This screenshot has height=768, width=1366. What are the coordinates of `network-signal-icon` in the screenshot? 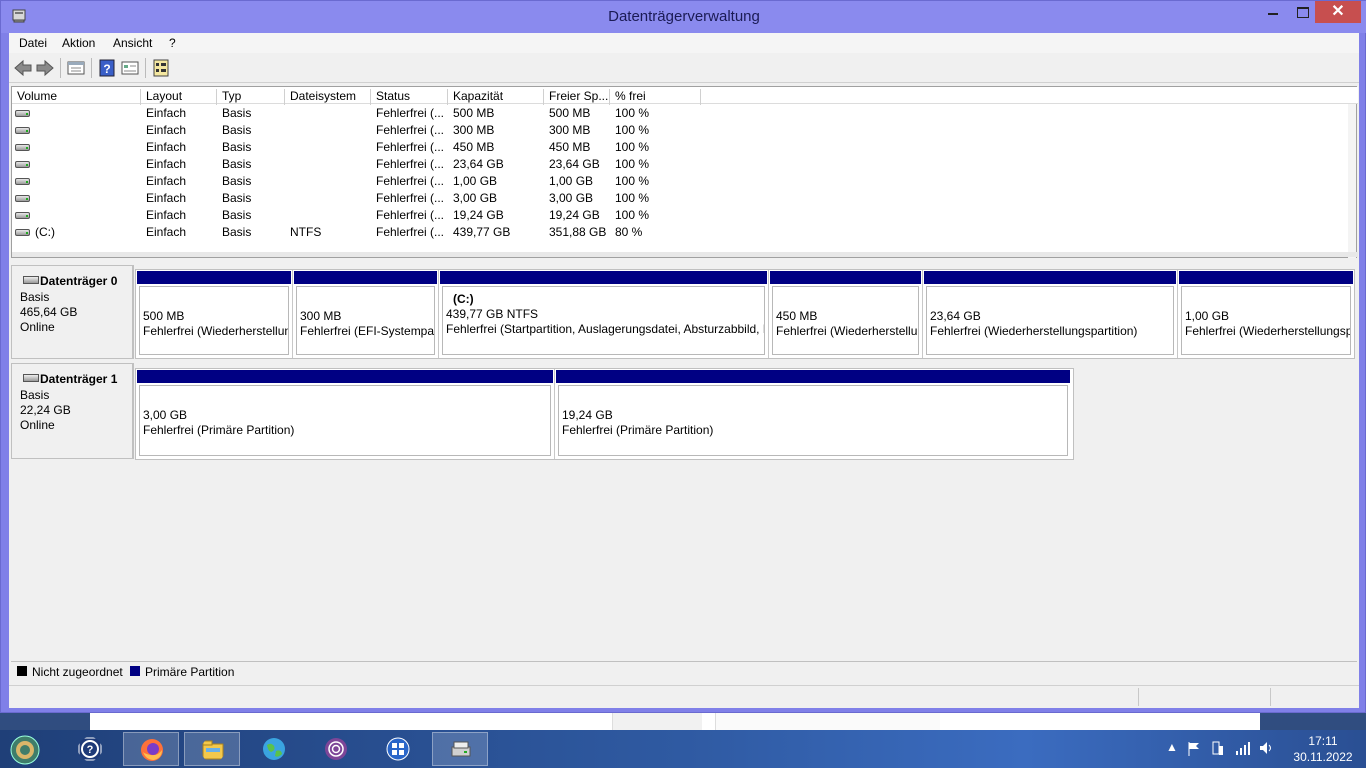 It's located at (1243, 748).